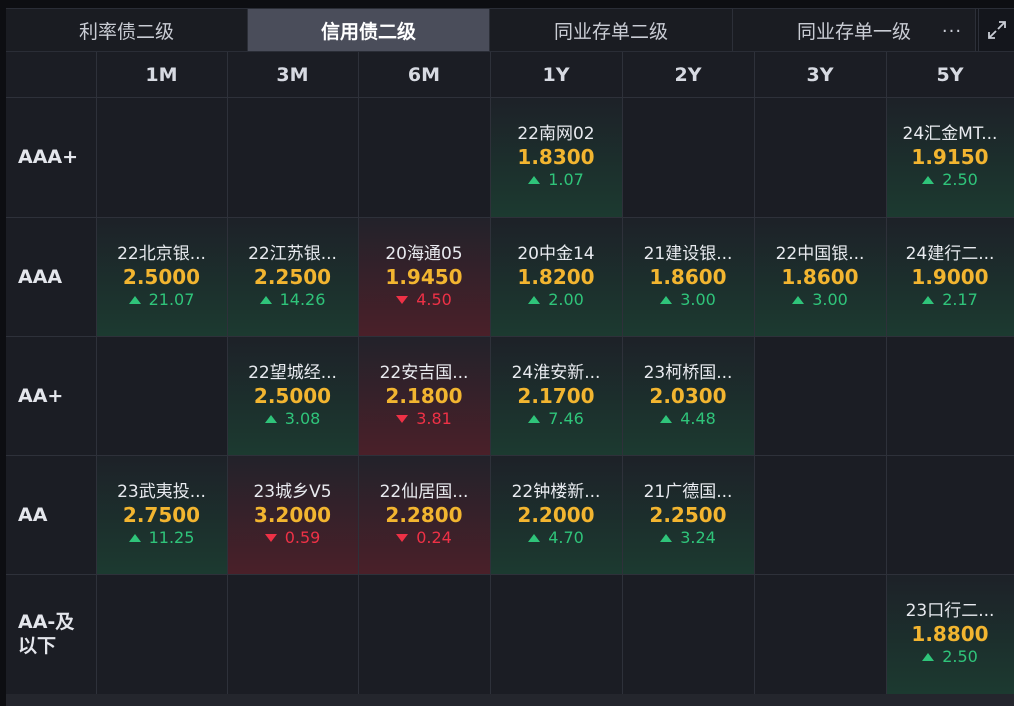  I want to click on bond-cell: 22南网02 1.8300 1.07, so click(556, 157).